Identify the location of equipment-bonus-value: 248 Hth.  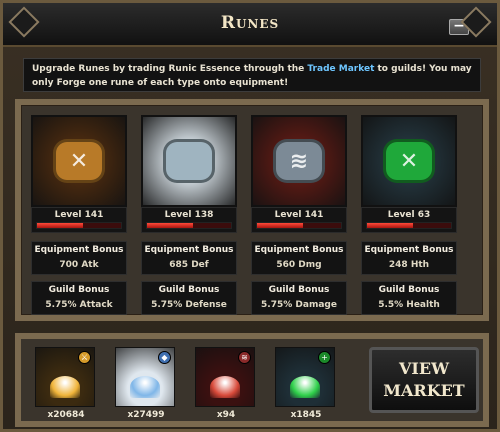
(409, 265).